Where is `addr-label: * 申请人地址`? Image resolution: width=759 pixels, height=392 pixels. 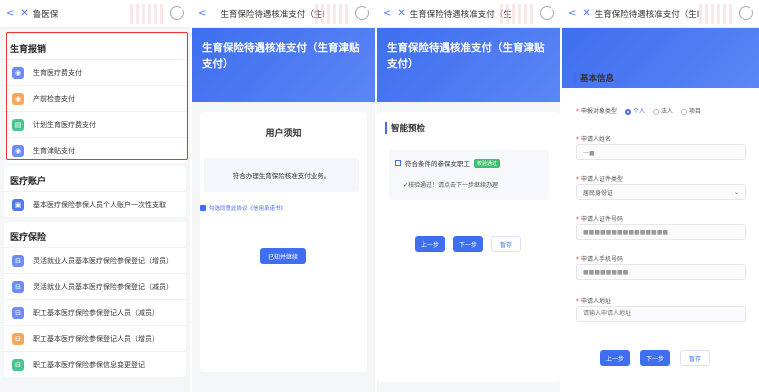
addr-label: * 申请人地址 is located at coordinates (594, 301).